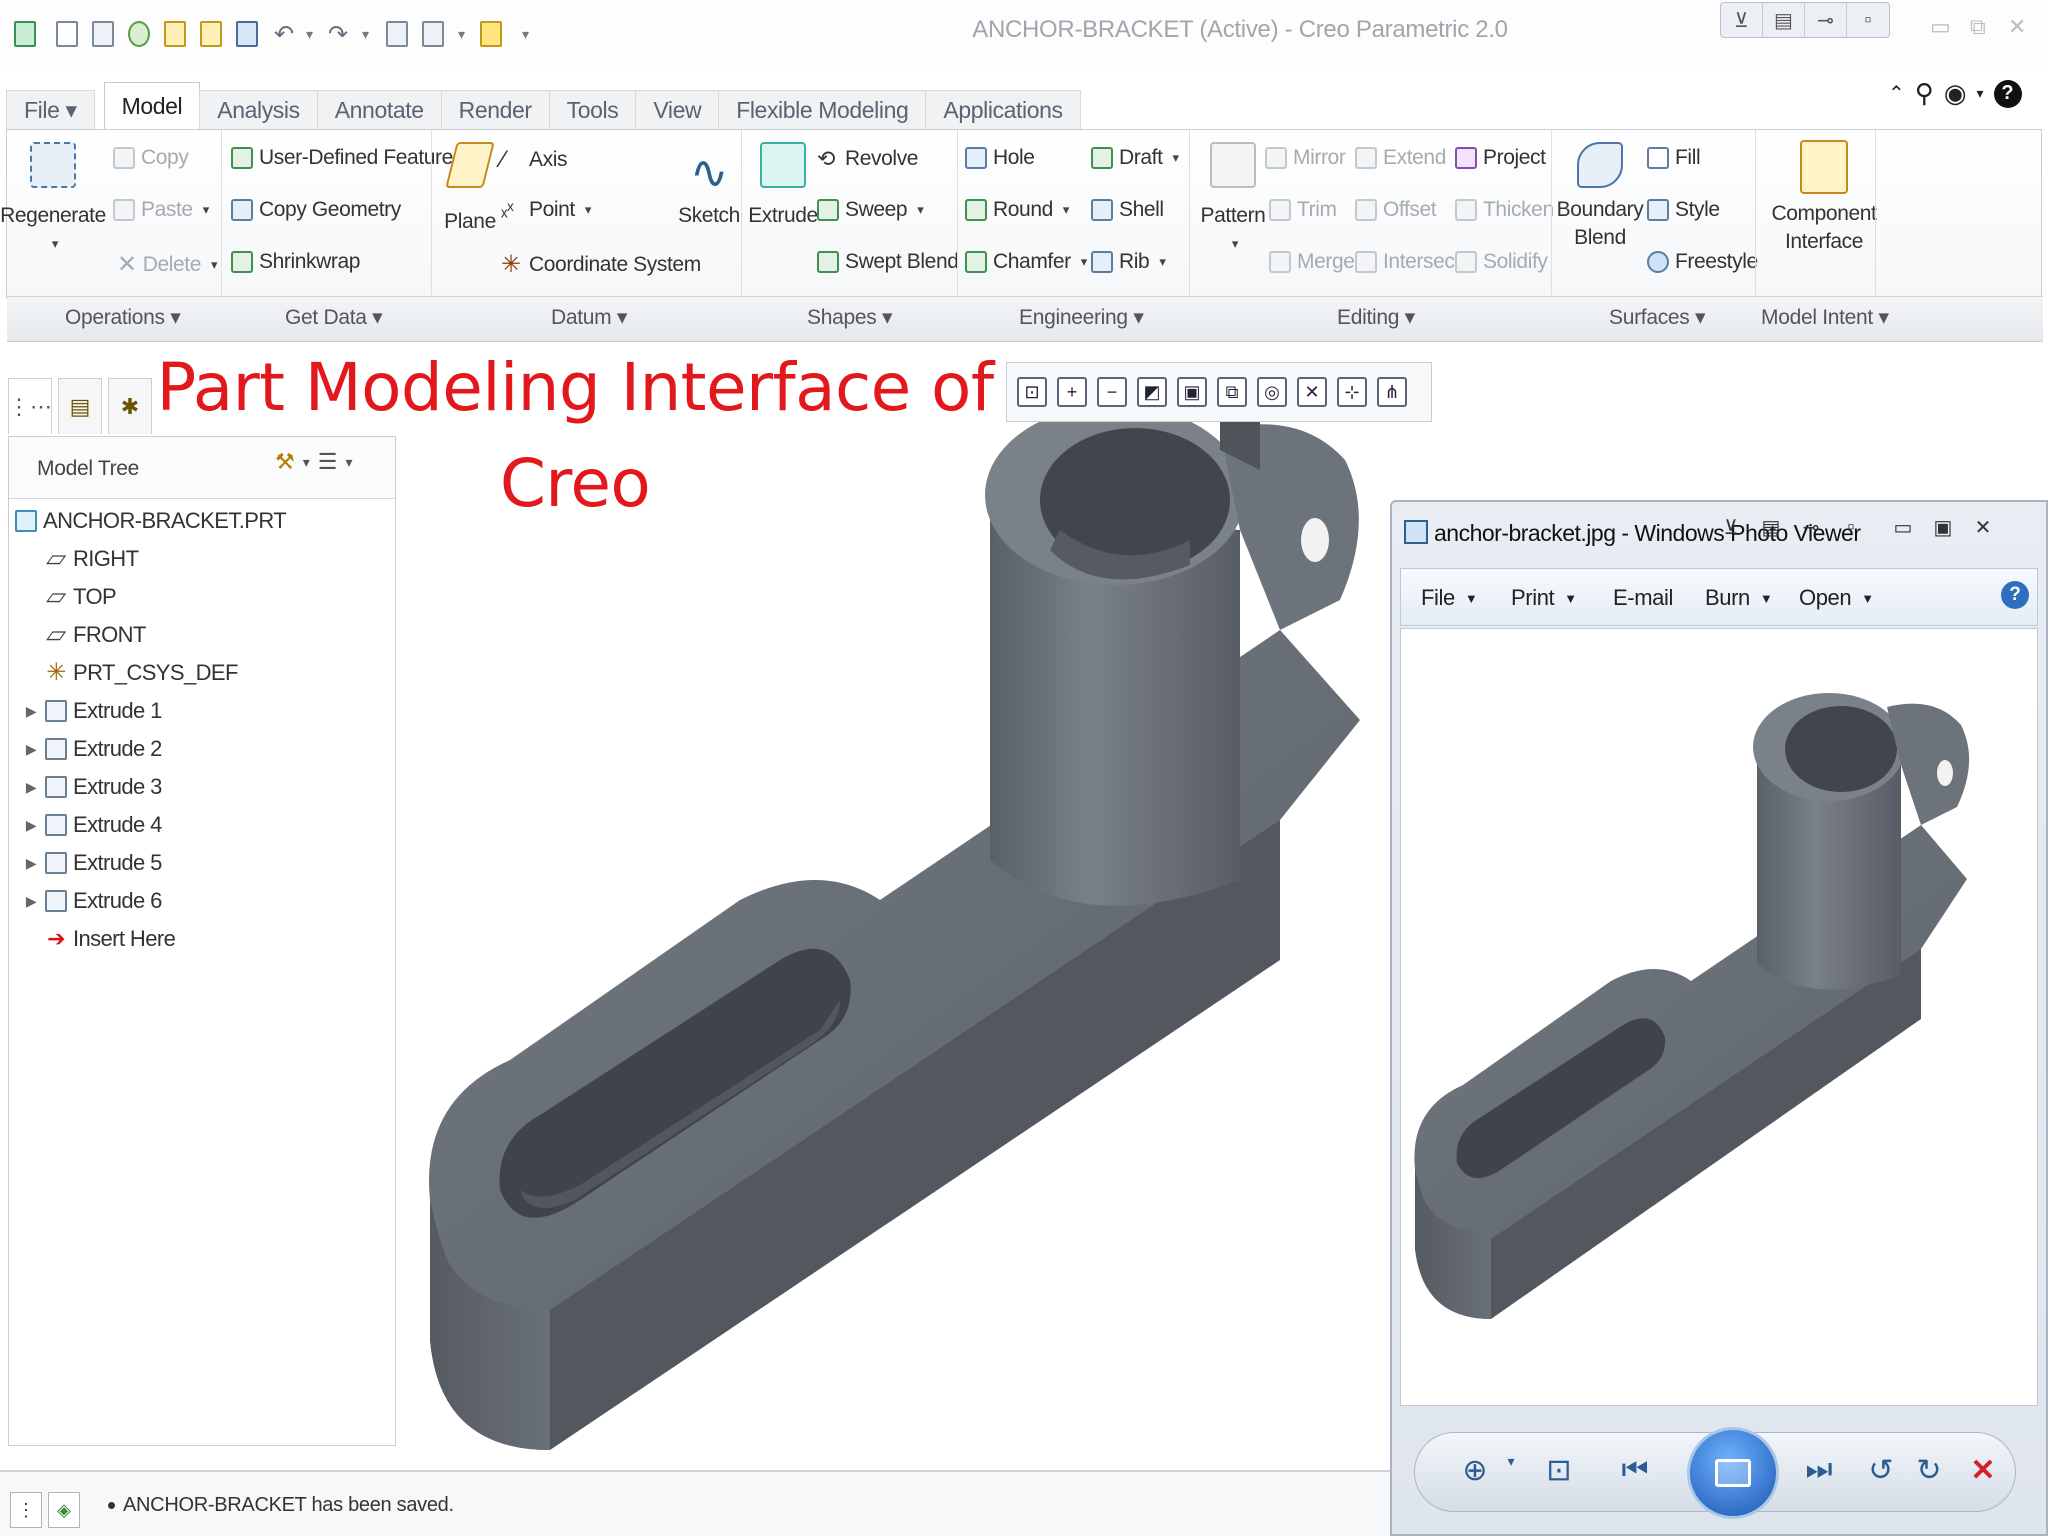 The height and width of the screenshot is (1536, 2048). I want to click on draft-dropdown-icon: ▾, so click(1176, 158).